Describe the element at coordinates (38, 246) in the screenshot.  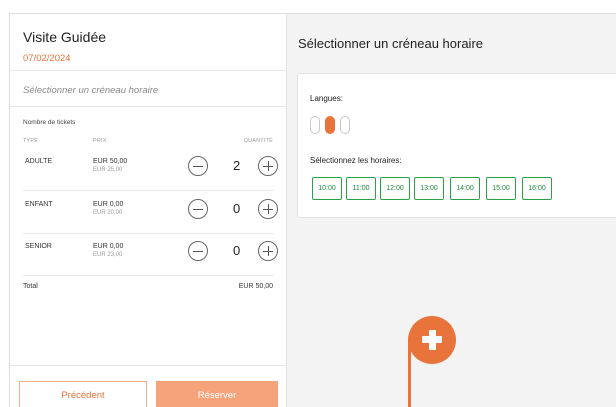
I see `ticket-type: SENIOR` at that location.